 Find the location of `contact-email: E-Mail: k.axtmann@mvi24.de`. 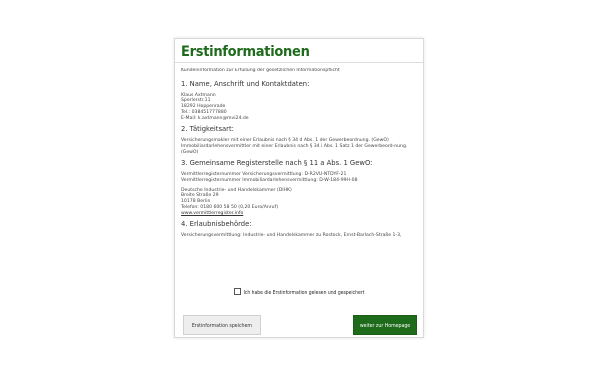

contact-email: E-Mail: k.axtmann@mvi24.de is located at coordinates (215, 118).